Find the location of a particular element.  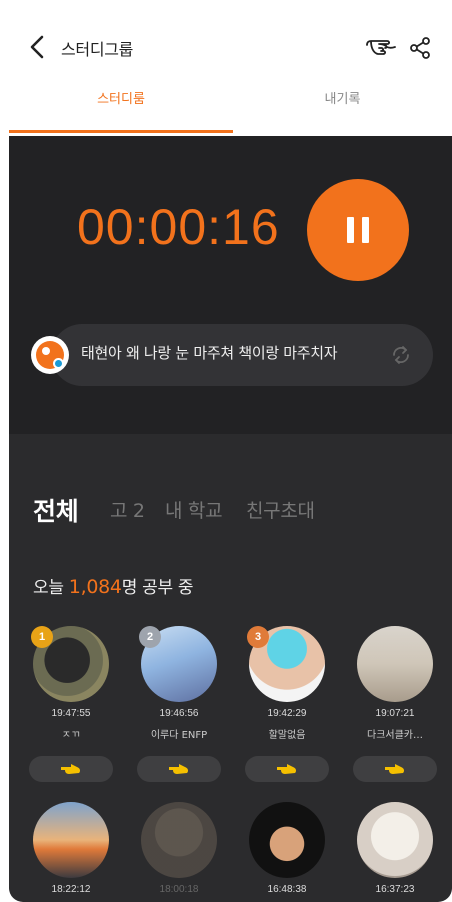

pause-button is located at coordinates (358, 230).